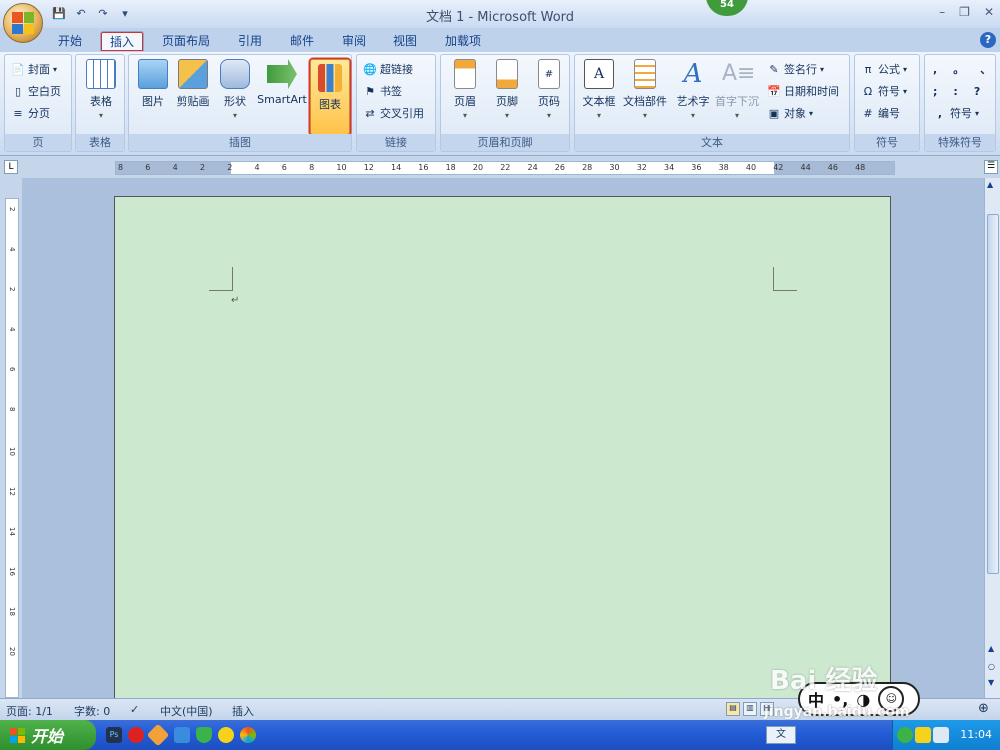 The width and height of the screenshot is (1000, 750). Describe the element at coordinates (354, 41) in the screenshot. I see `tab-review: 审阅` at that location.